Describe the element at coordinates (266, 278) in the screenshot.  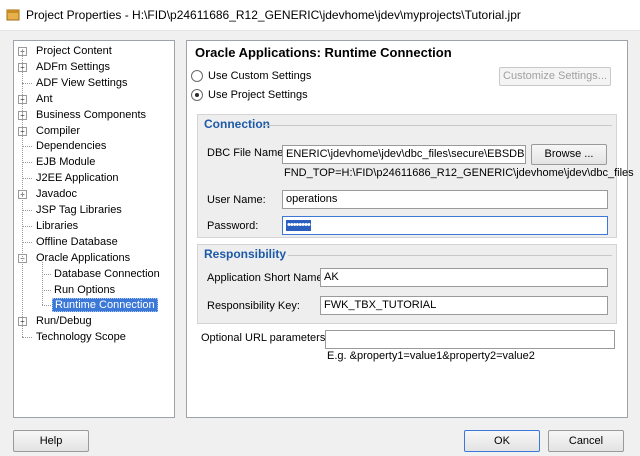
I see `app-short-name-label: Application Short Name:` at that location.